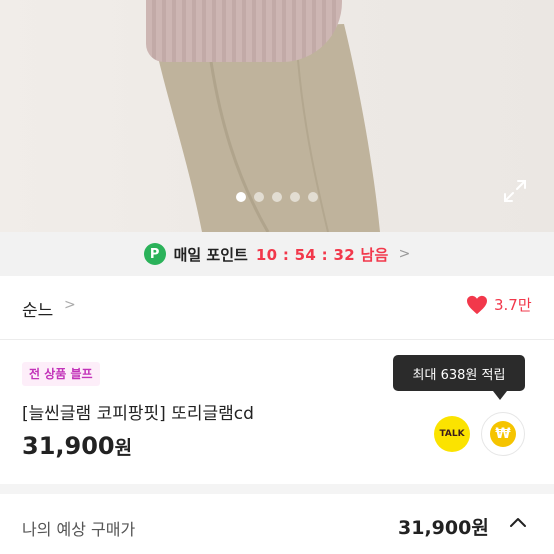 This screenshot has width=554, height=554. I want to click on reward-tooltip: 최대 638원 적립, so click(459, 377).